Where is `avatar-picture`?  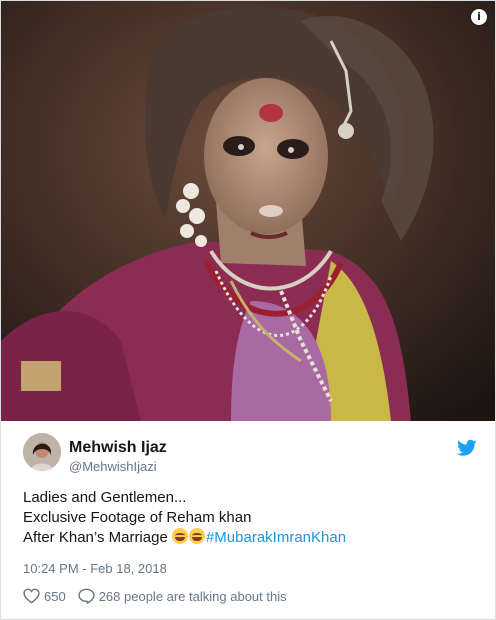 avatar-picture is located at coordinates (42, 452).